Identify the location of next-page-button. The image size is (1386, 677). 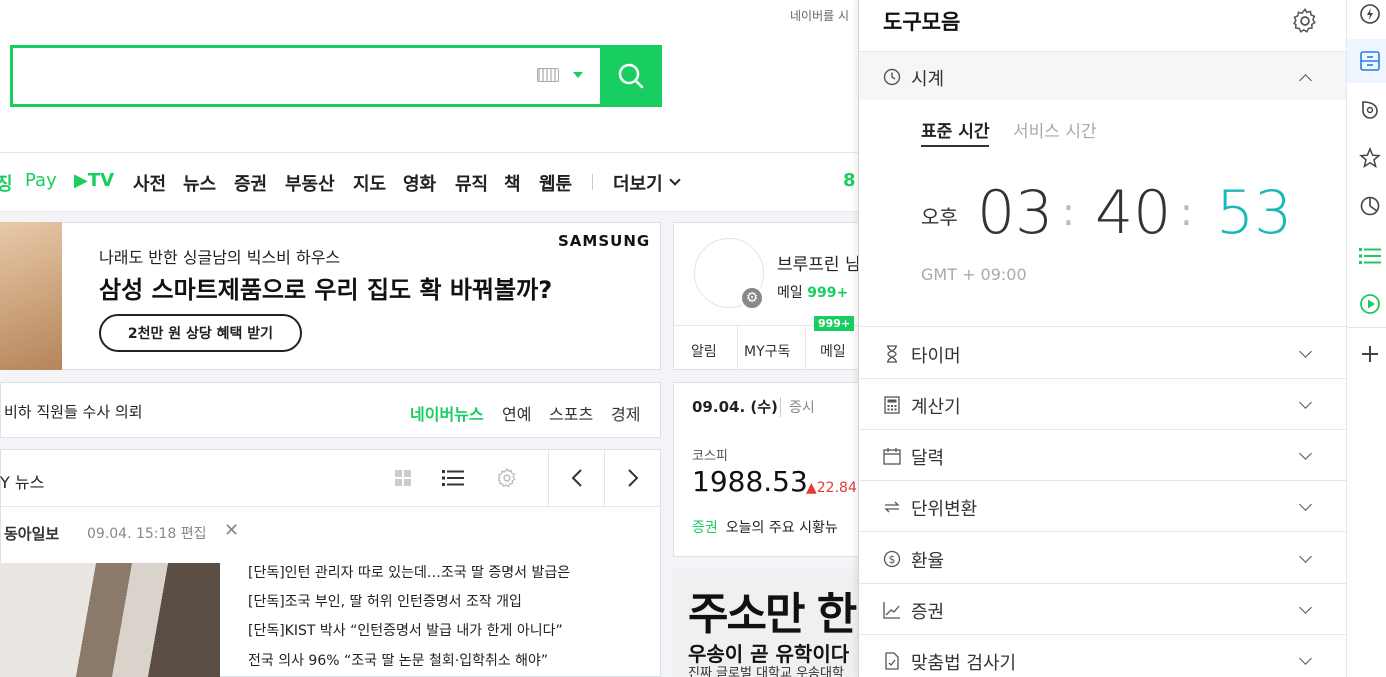
(633, 478).